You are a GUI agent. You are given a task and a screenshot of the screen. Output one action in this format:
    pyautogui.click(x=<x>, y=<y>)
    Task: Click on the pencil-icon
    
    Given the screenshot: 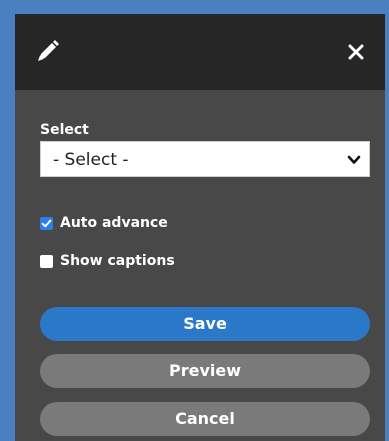 What is the action you would take?
    pyautogui.click(x=48, y=50)
    